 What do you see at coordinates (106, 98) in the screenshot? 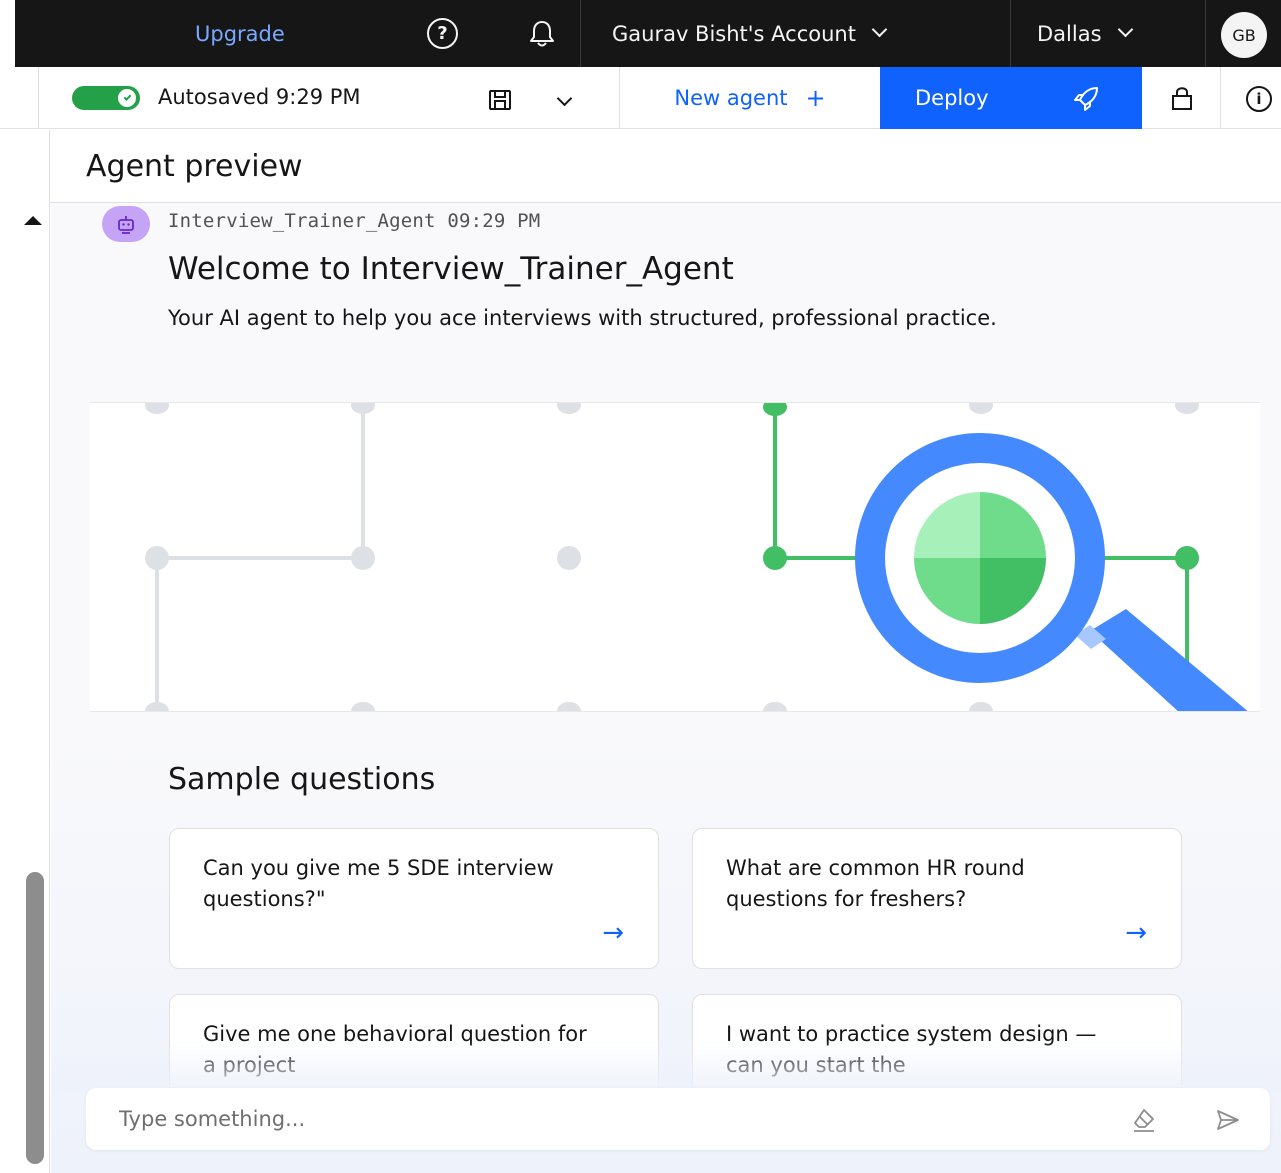
I see `autosave-toggle` at bounding box center [106, 98].